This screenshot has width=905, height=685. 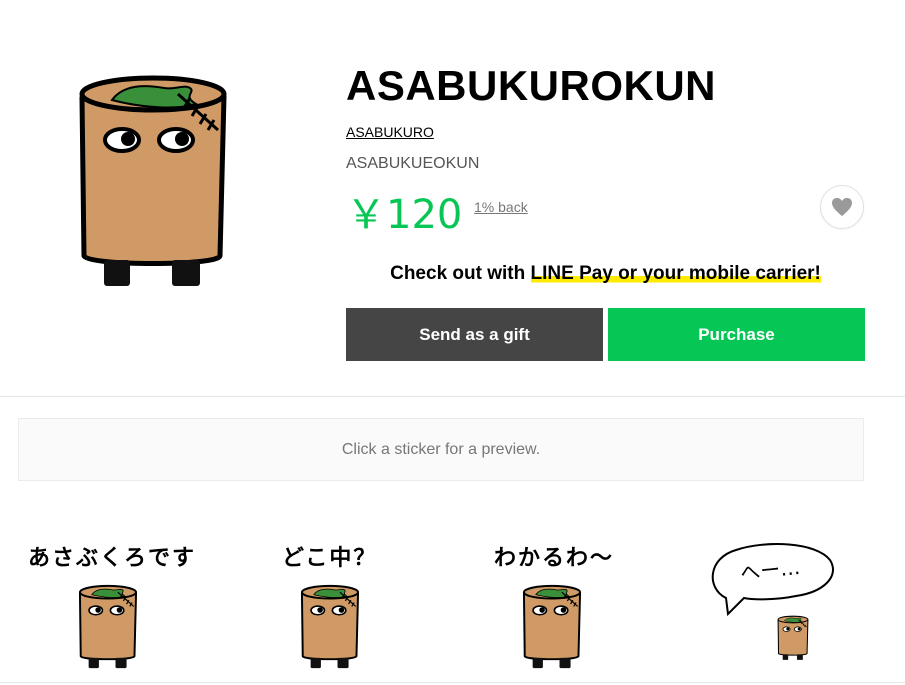 I want to click on page-title: ASABUKUROKUN, so click(x=531, y=85).